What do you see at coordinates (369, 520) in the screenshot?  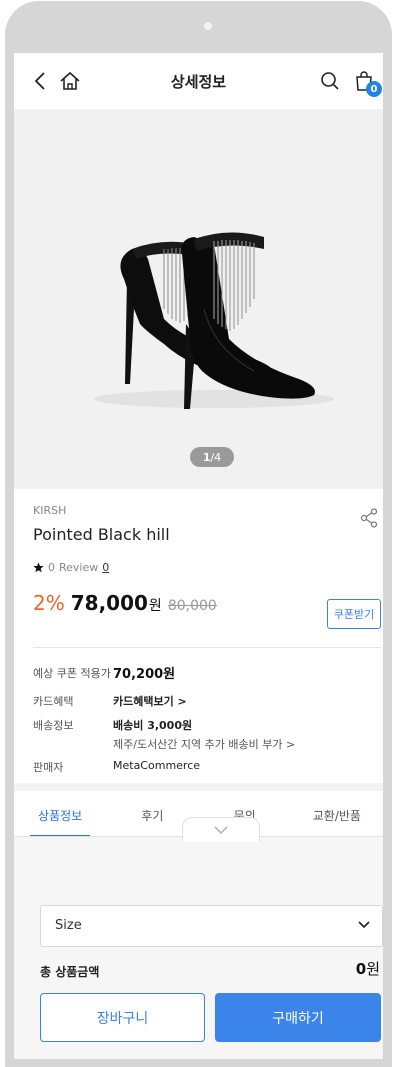 I see `share-icon` at bounding box center [369, 520].